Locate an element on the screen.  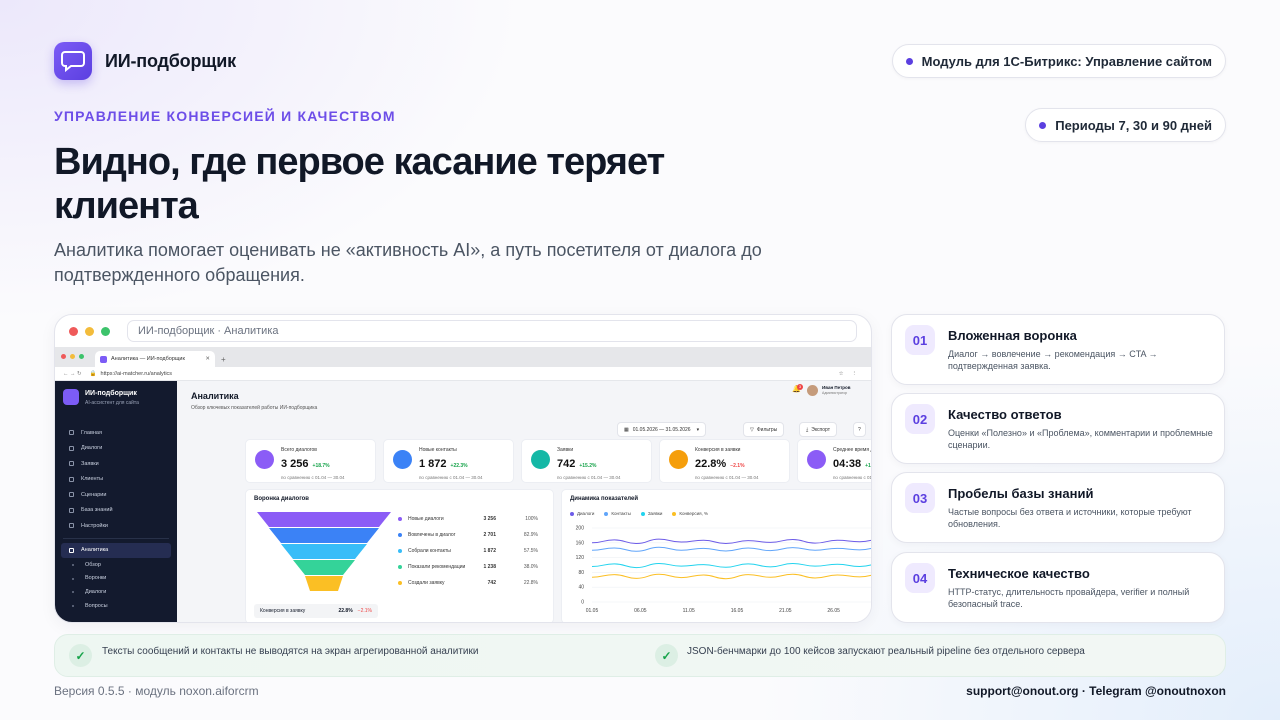
flow-icon is located at coordinates (71, 495).